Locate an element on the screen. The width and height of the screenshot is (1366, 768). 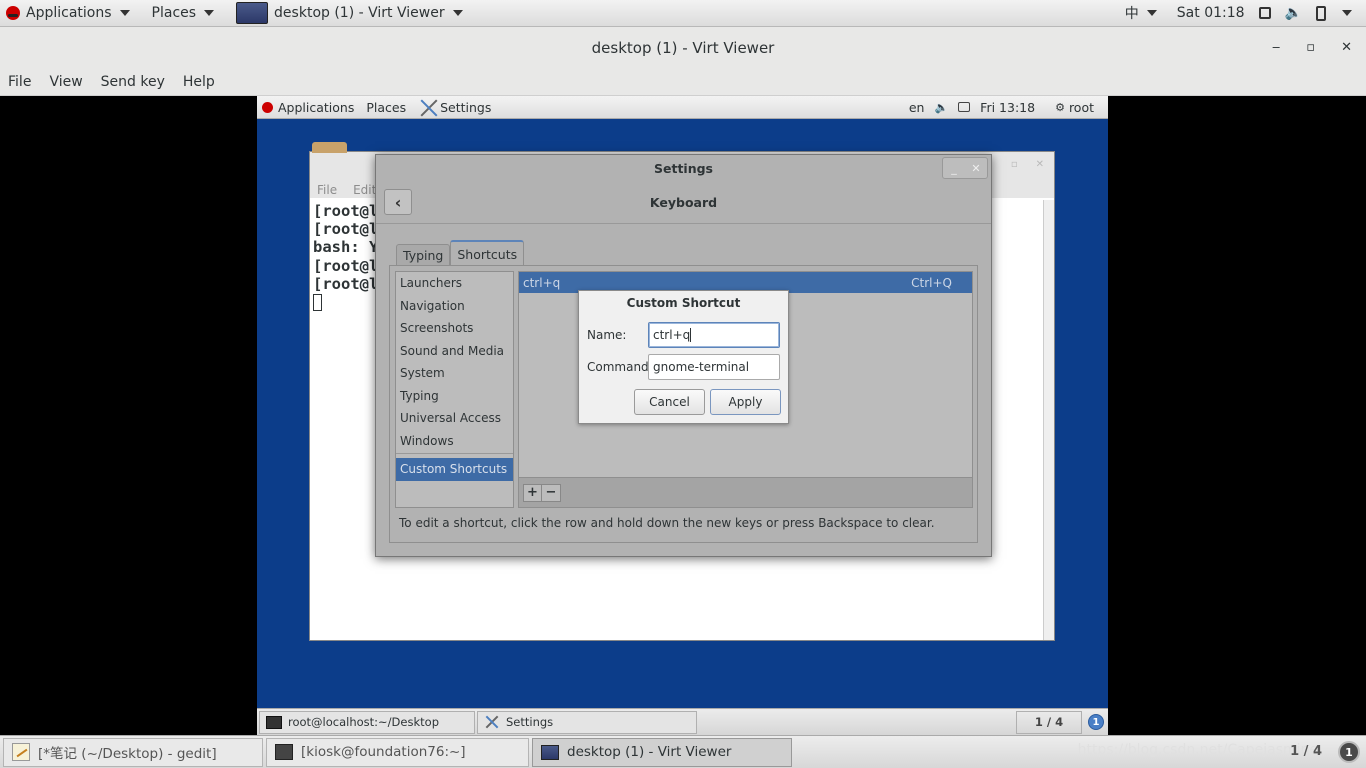
input-method-indicator: 中 is located at coordinates (1141, 13).